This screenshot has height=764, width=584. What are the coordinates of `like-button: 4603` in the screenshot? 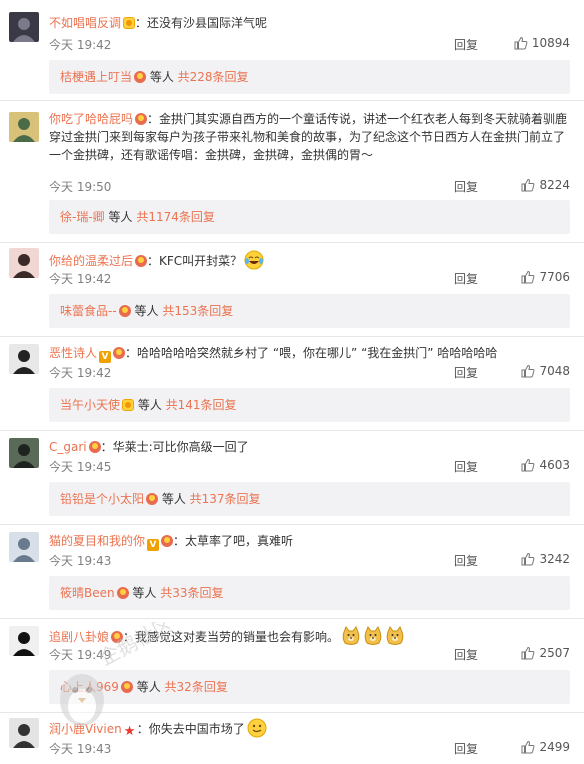 It's located at (545, 465).